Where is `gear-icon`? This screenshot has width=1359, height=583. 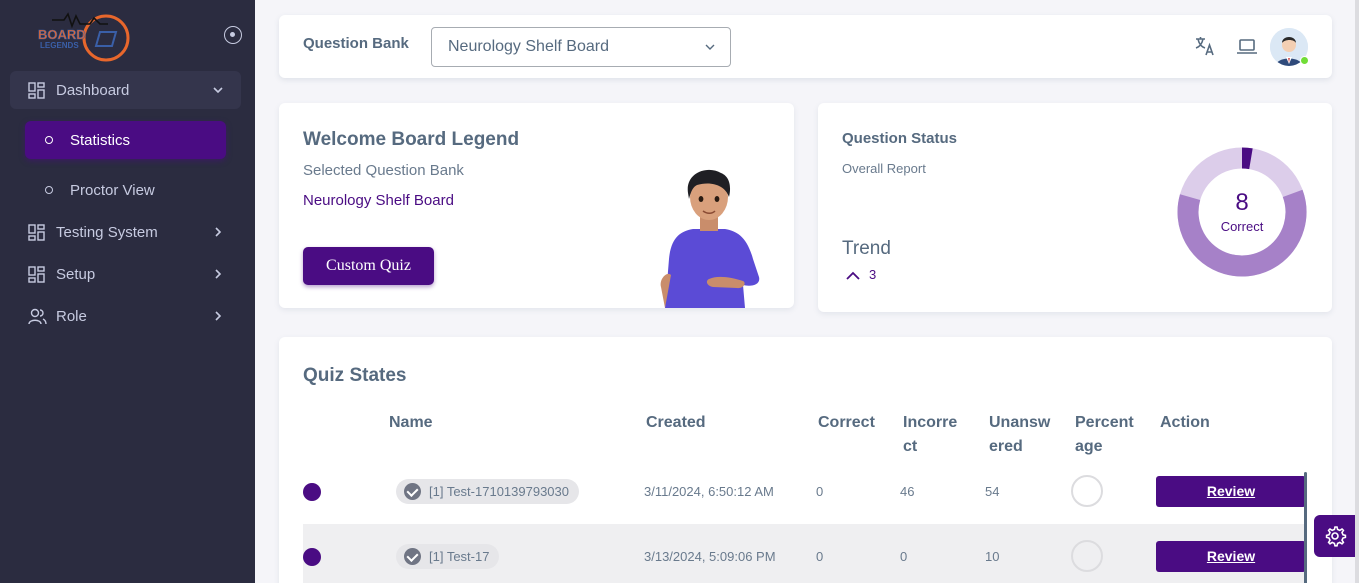
gear-icon is located at coordinates (1336, 536).